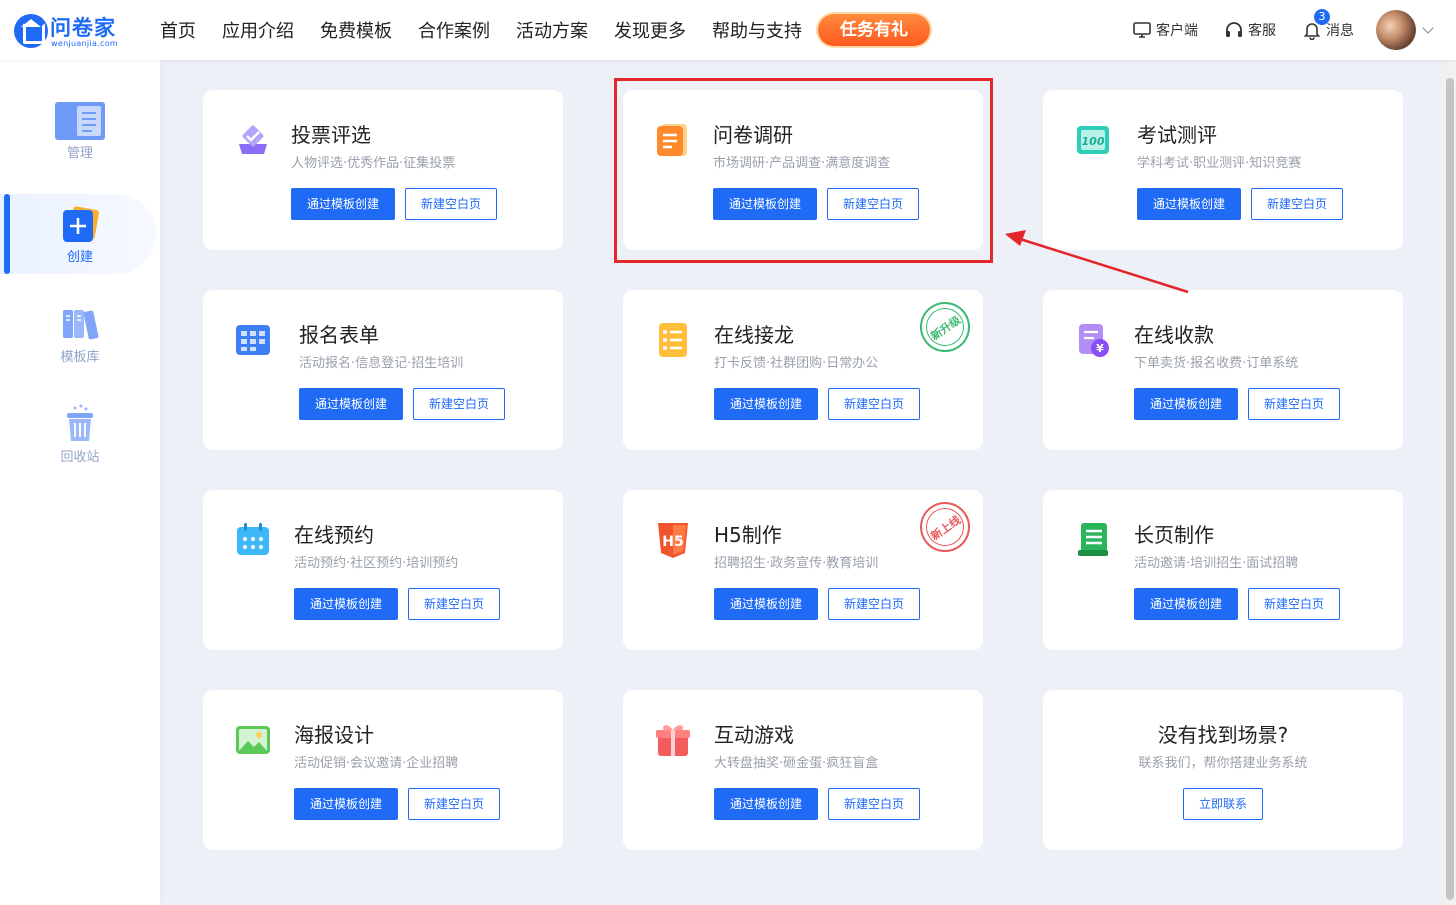 The height and width of the screenshot is (905, 1456). I want to click on poster-image-icon, so click(253, 740).